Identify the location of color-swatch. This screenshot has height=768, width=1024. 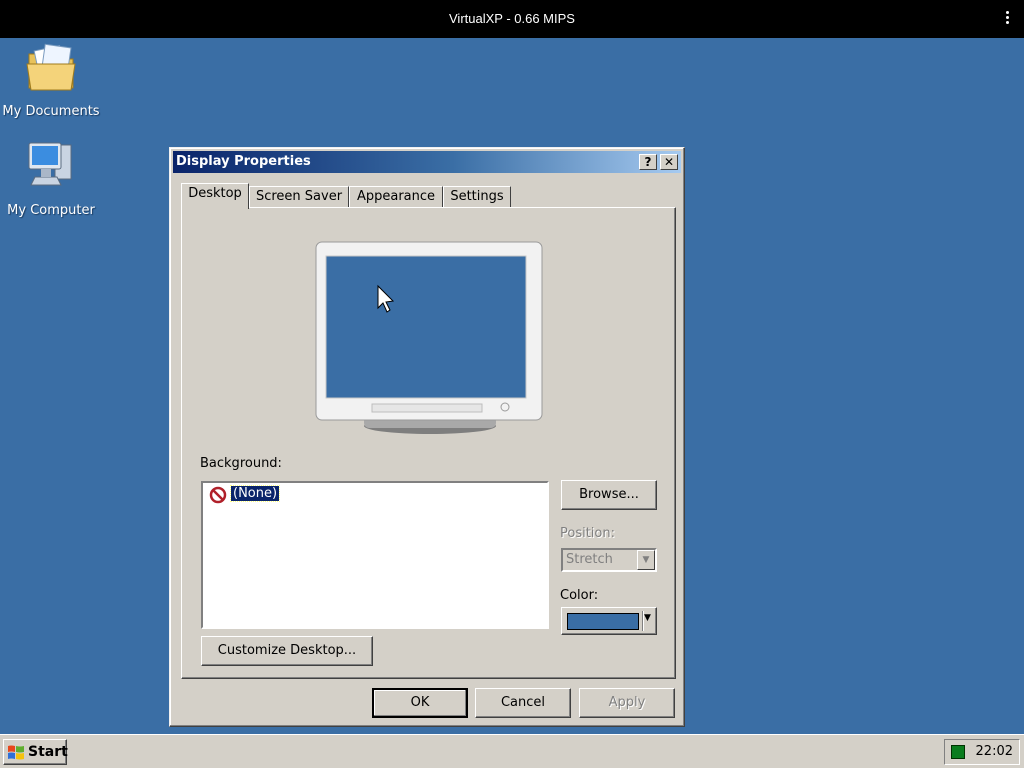
(603, 621).